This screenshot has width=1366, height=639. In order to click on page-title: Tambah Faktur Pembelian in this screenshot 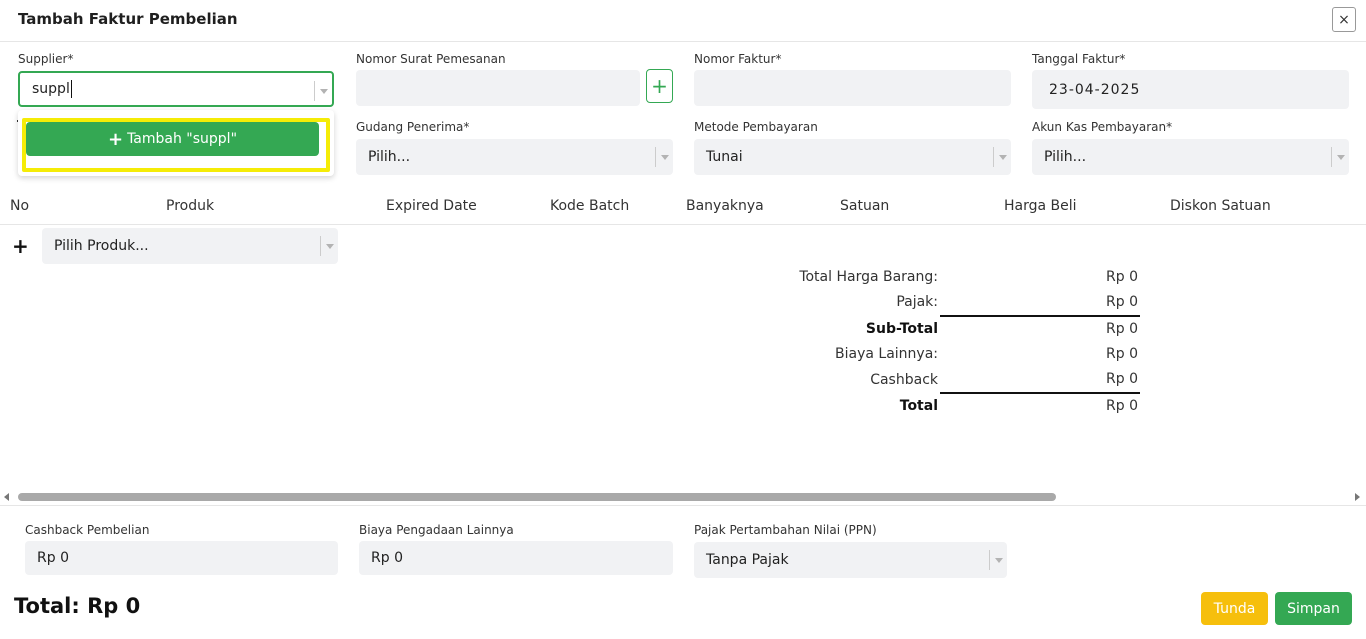, I will do `click(128, 19)`.